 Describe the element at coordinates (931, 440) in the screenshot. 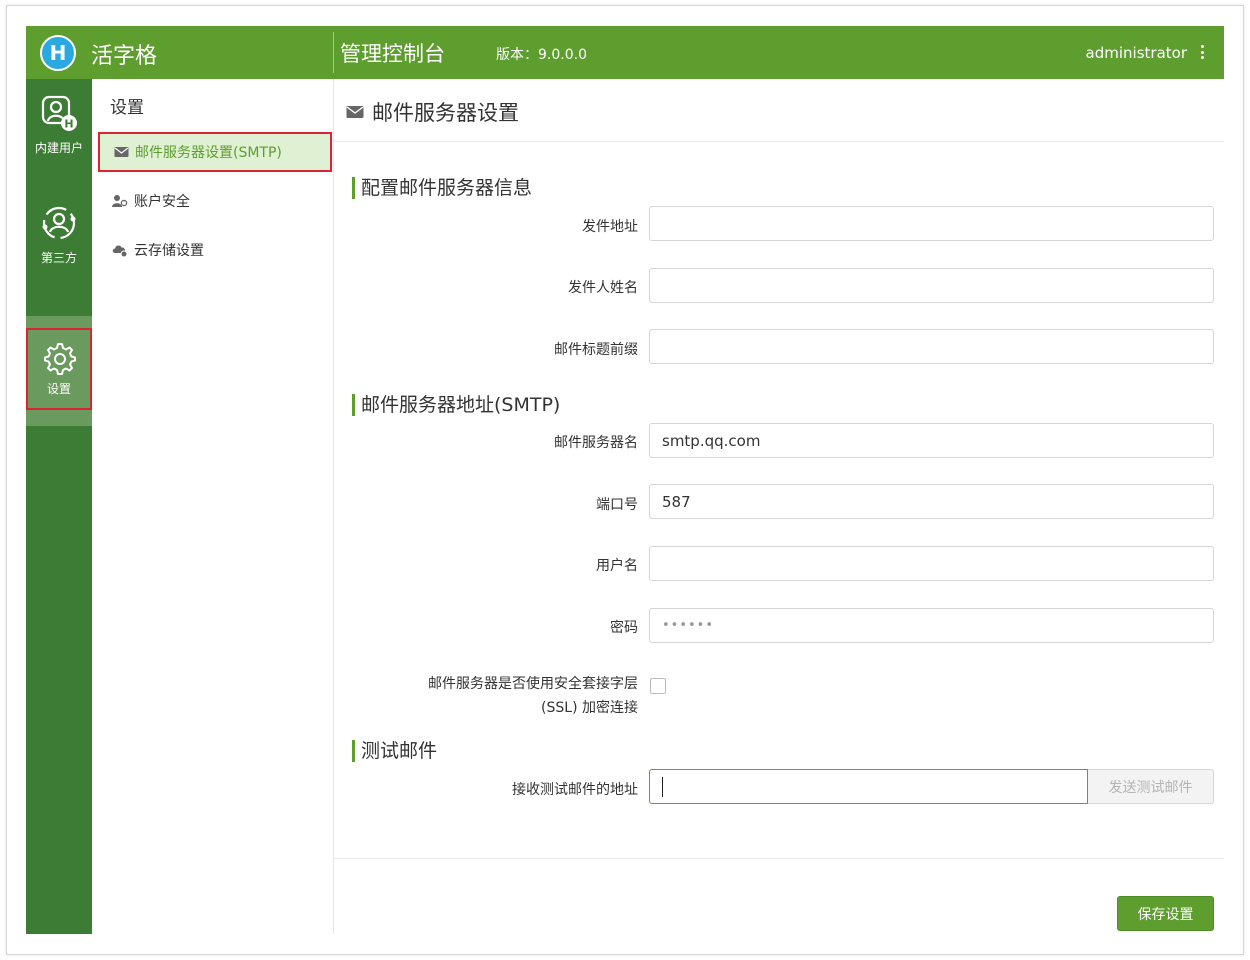

I see `server-name-input: smtp.qq.com` at that location.